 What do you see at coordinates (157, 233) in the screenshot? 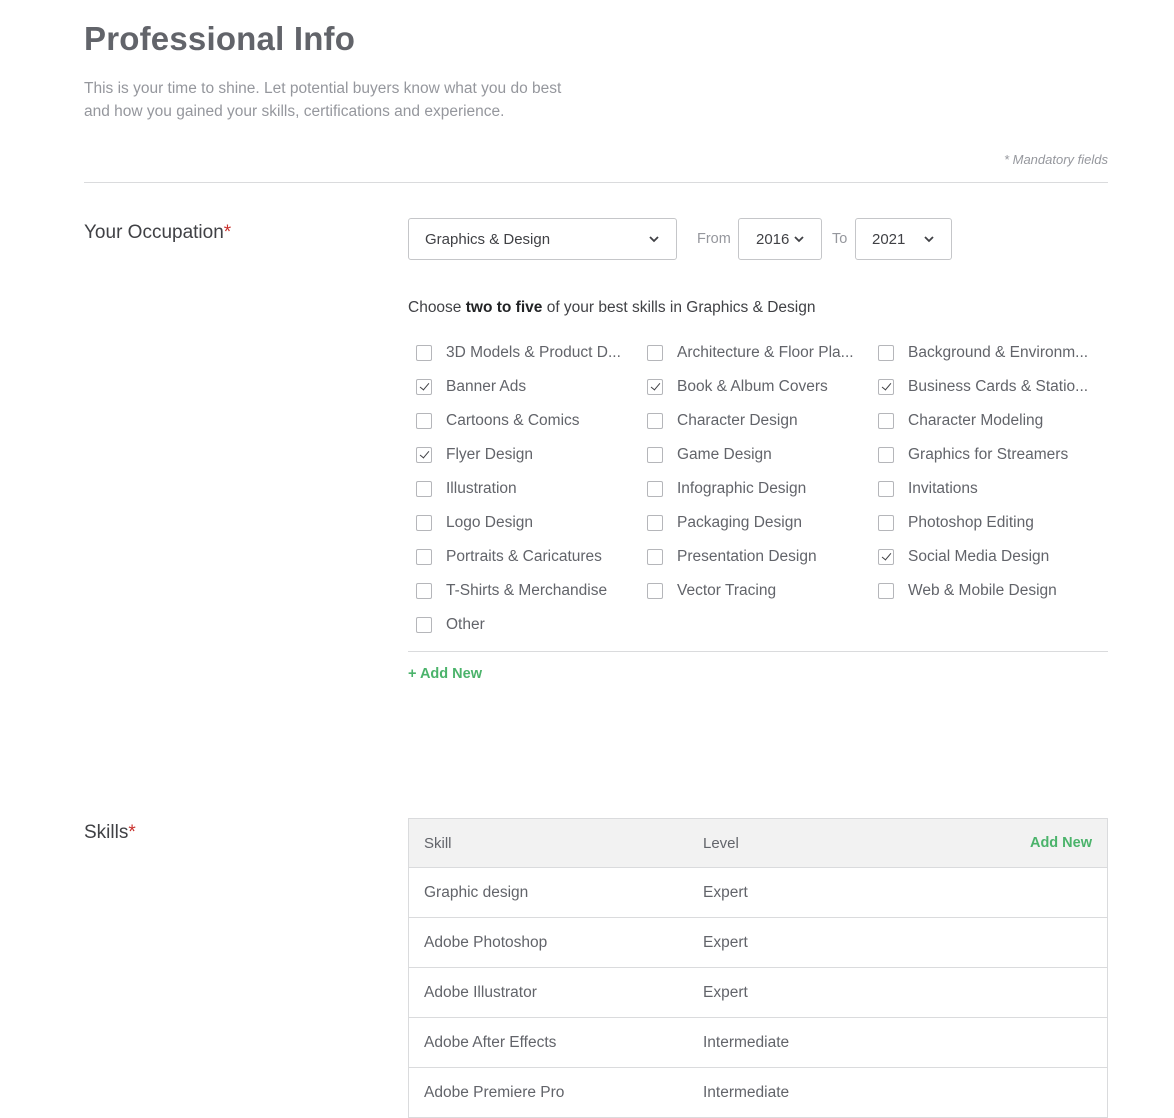
I see `occupation-label: Your Occupation*` at bounding box center [157, 233].